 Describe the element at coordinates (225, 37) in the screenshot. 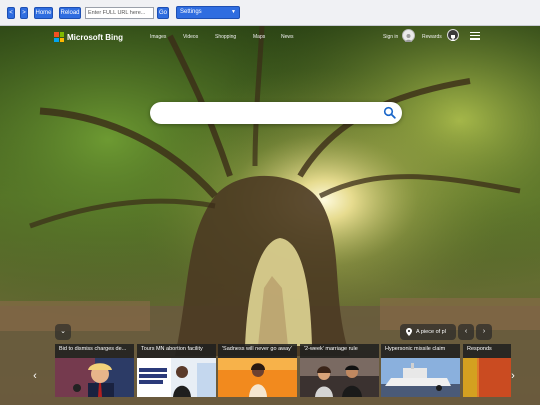

I see `nav-shopping: Shopping` at that location.